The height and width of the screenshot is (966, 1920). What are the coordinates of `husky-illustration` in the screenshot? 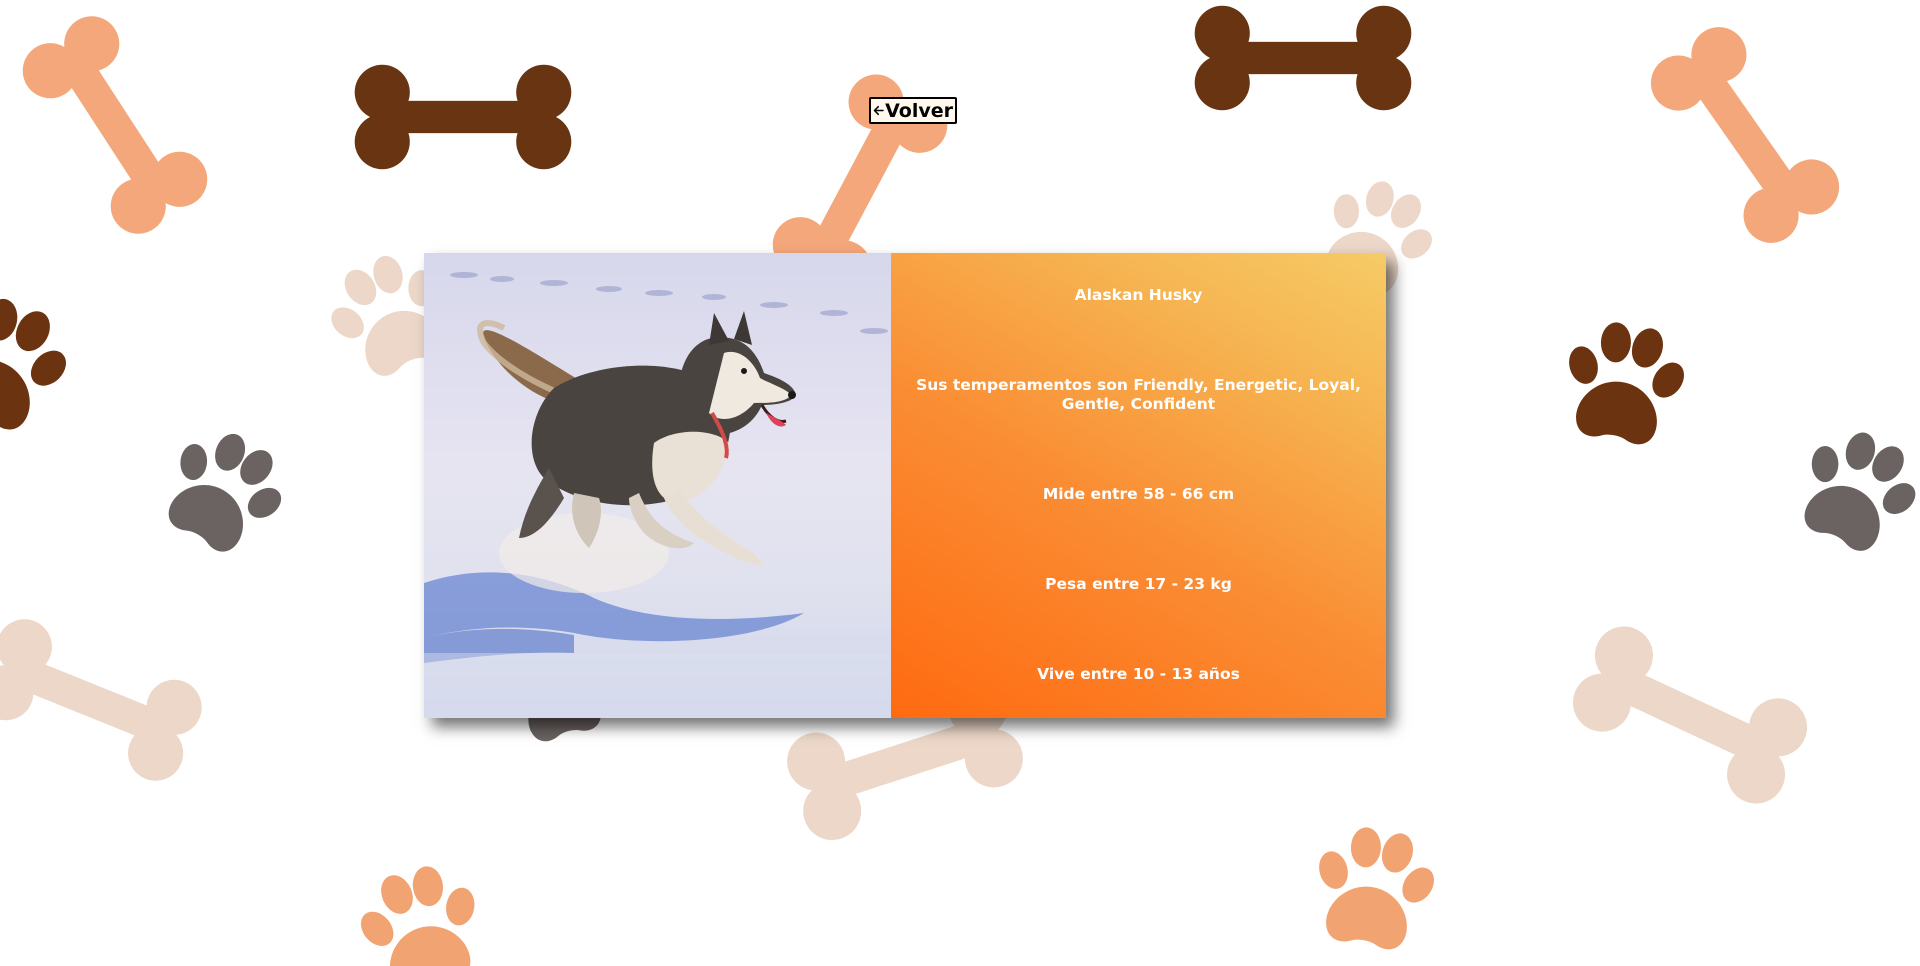 It's located at (657, 495).